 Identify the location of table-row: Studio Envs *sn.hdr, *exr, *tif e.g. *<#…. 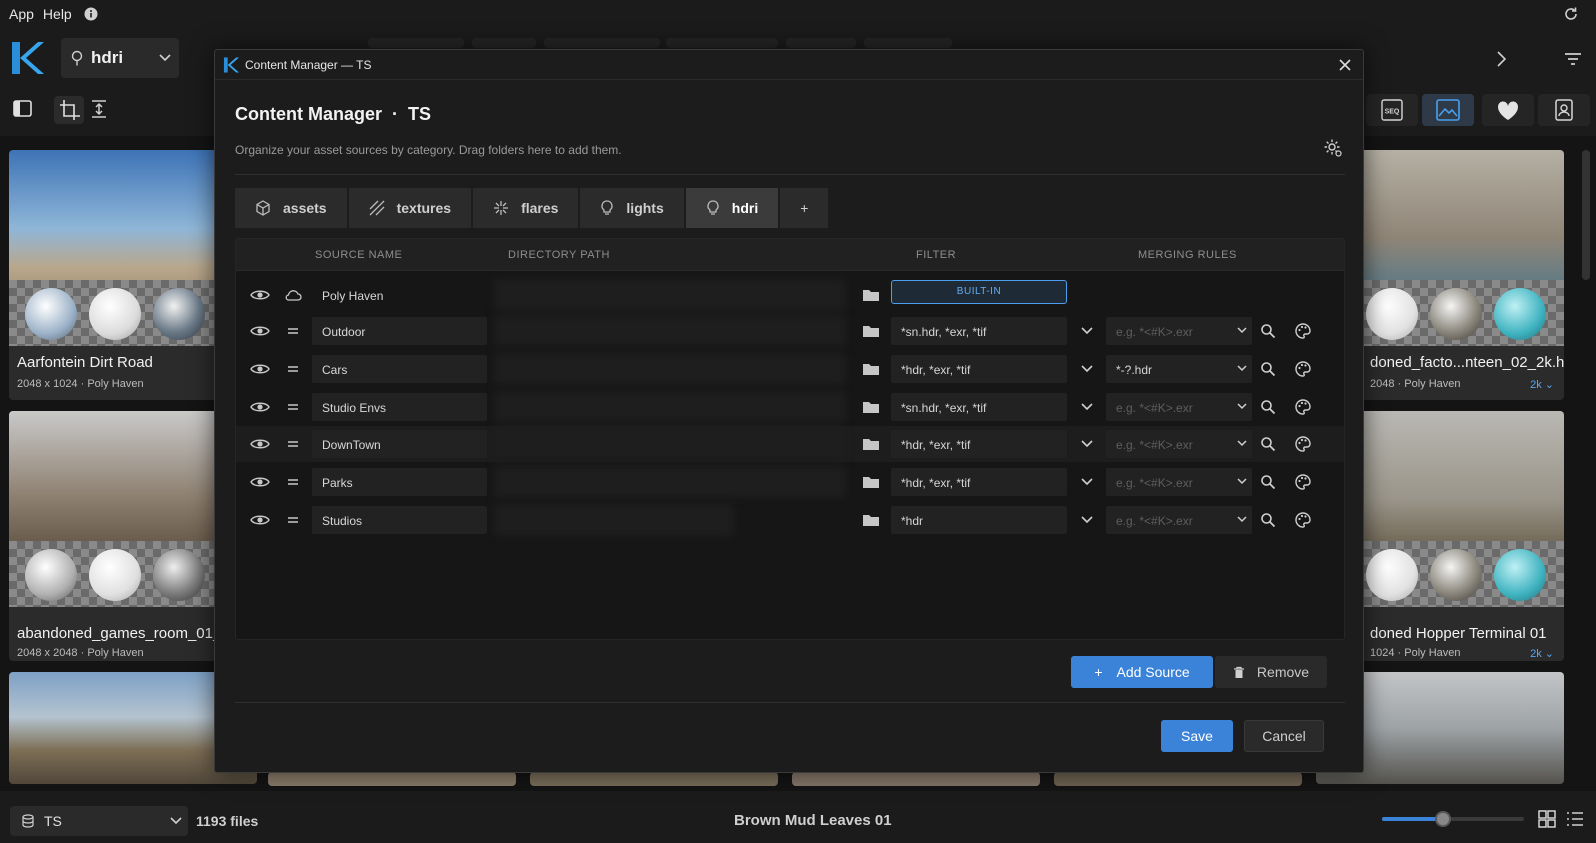
(790, 407).